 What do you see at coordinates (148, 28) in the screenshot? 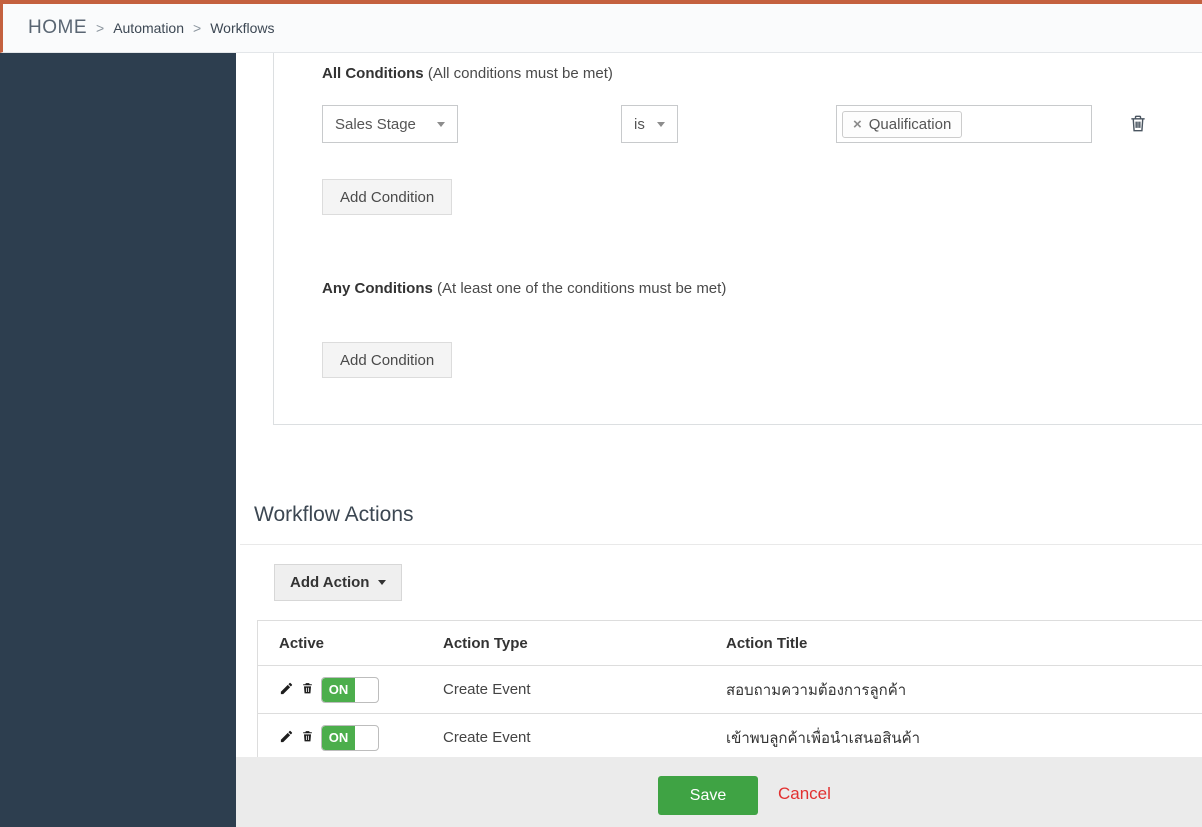
I see `breadcrumb-item-automation: Automation` at bounding box center [148, 28].